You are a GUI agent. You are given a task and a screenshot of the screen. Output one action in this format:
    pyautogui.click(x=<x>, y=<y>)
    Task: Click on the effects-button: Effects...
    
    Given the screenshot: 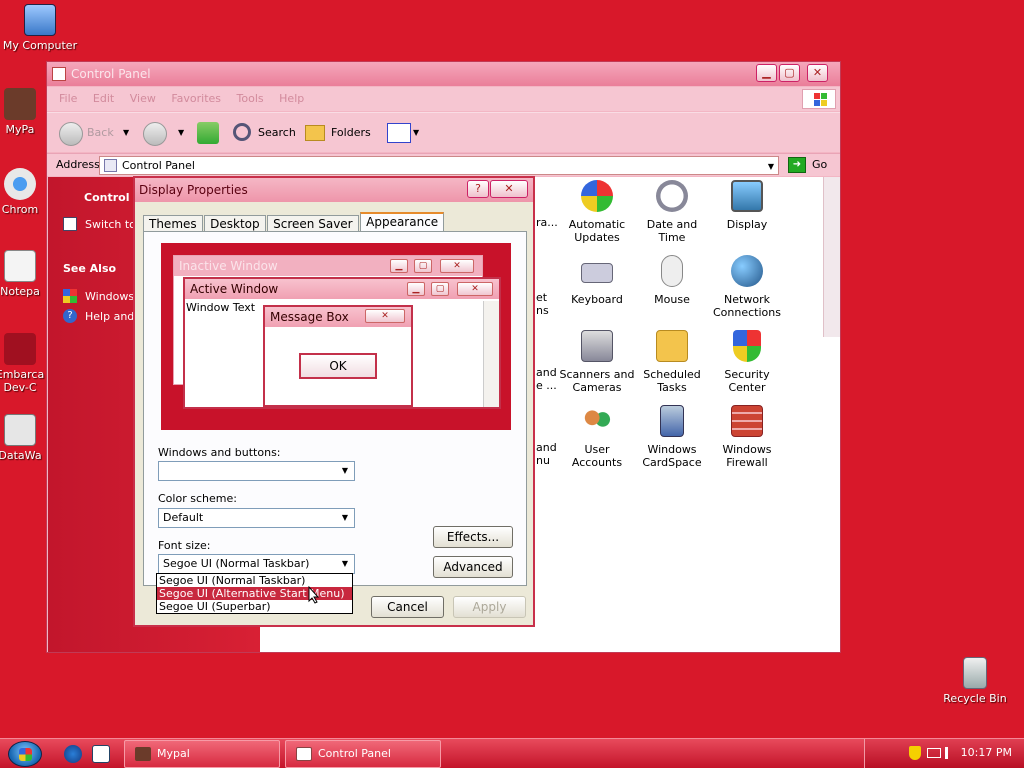 What is the action you would take?
    pyautogui.click(x=473, y=537)
    